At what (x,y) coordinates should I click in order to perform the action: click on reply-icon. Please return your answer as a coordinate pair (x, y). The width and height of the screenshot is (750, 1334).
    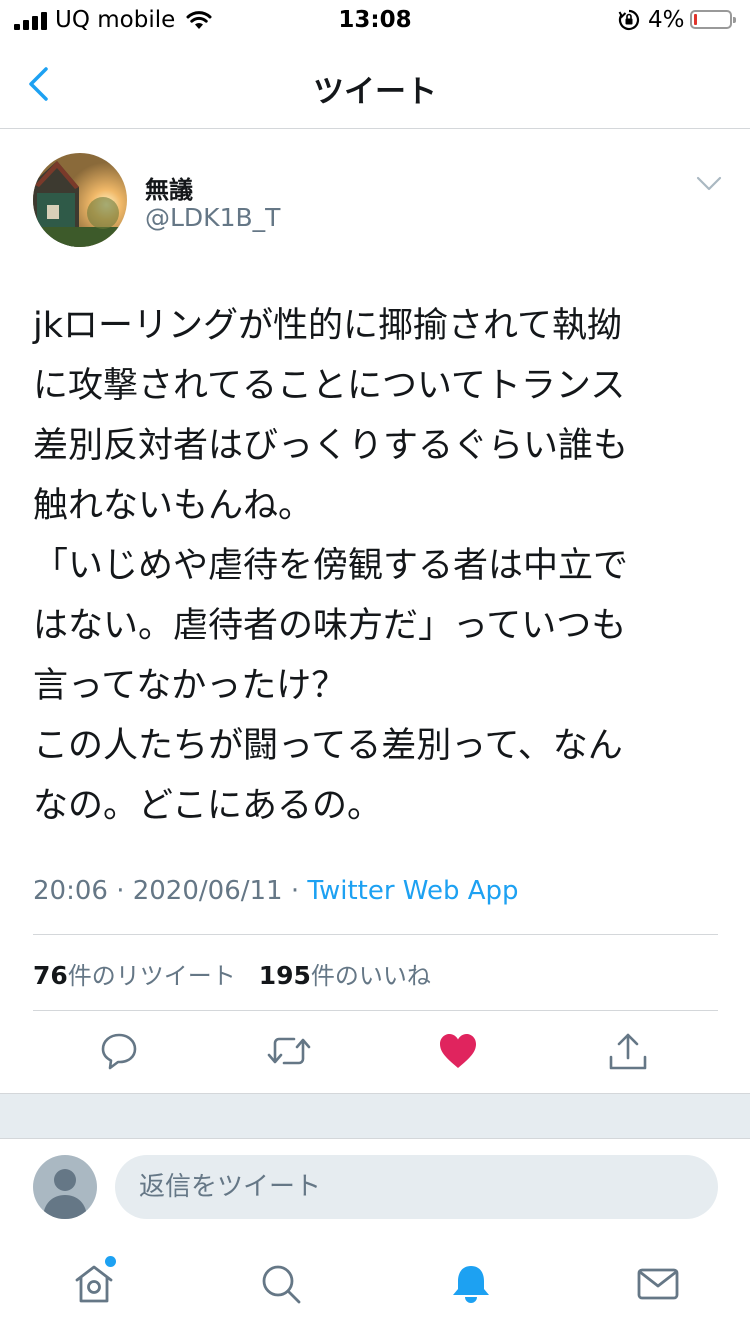
    Looking at the image, I should click on (119, 1051).